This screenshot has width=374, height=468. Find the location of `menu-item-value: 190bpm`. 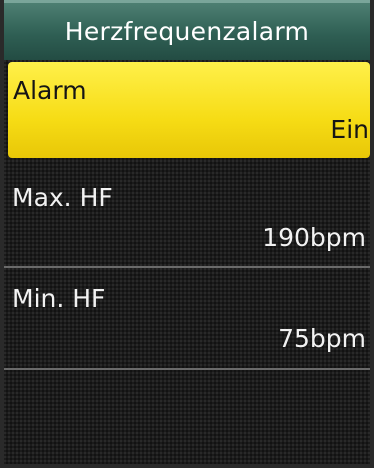

menu-item-value: 190bpm is located at coordinates (314, 237).